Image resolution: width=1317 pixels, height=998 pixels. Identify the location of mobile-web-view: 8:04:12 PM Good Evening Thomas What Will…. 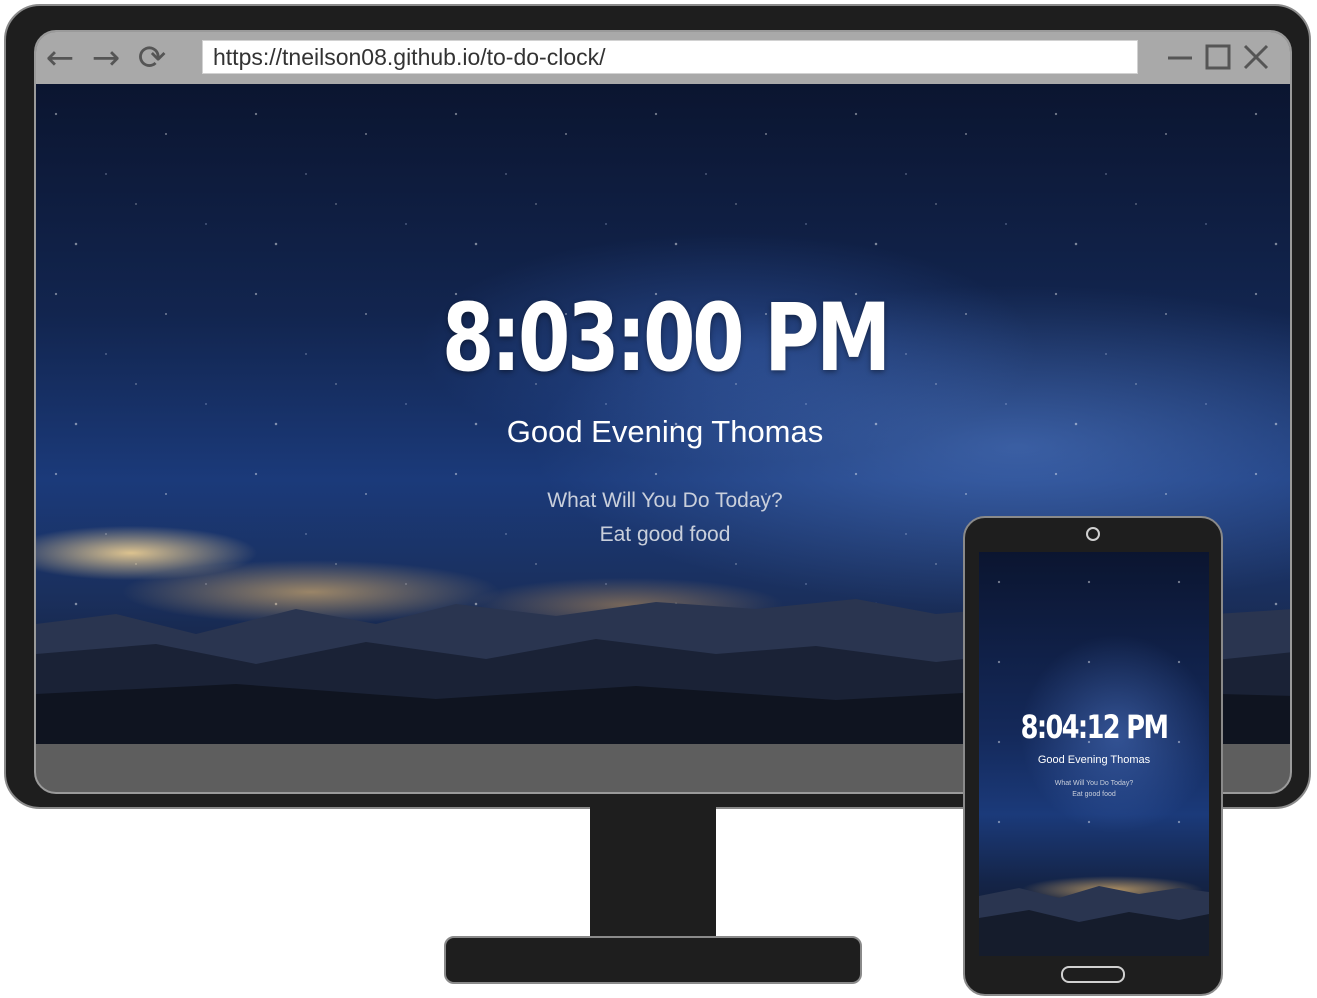
(1094, 754).